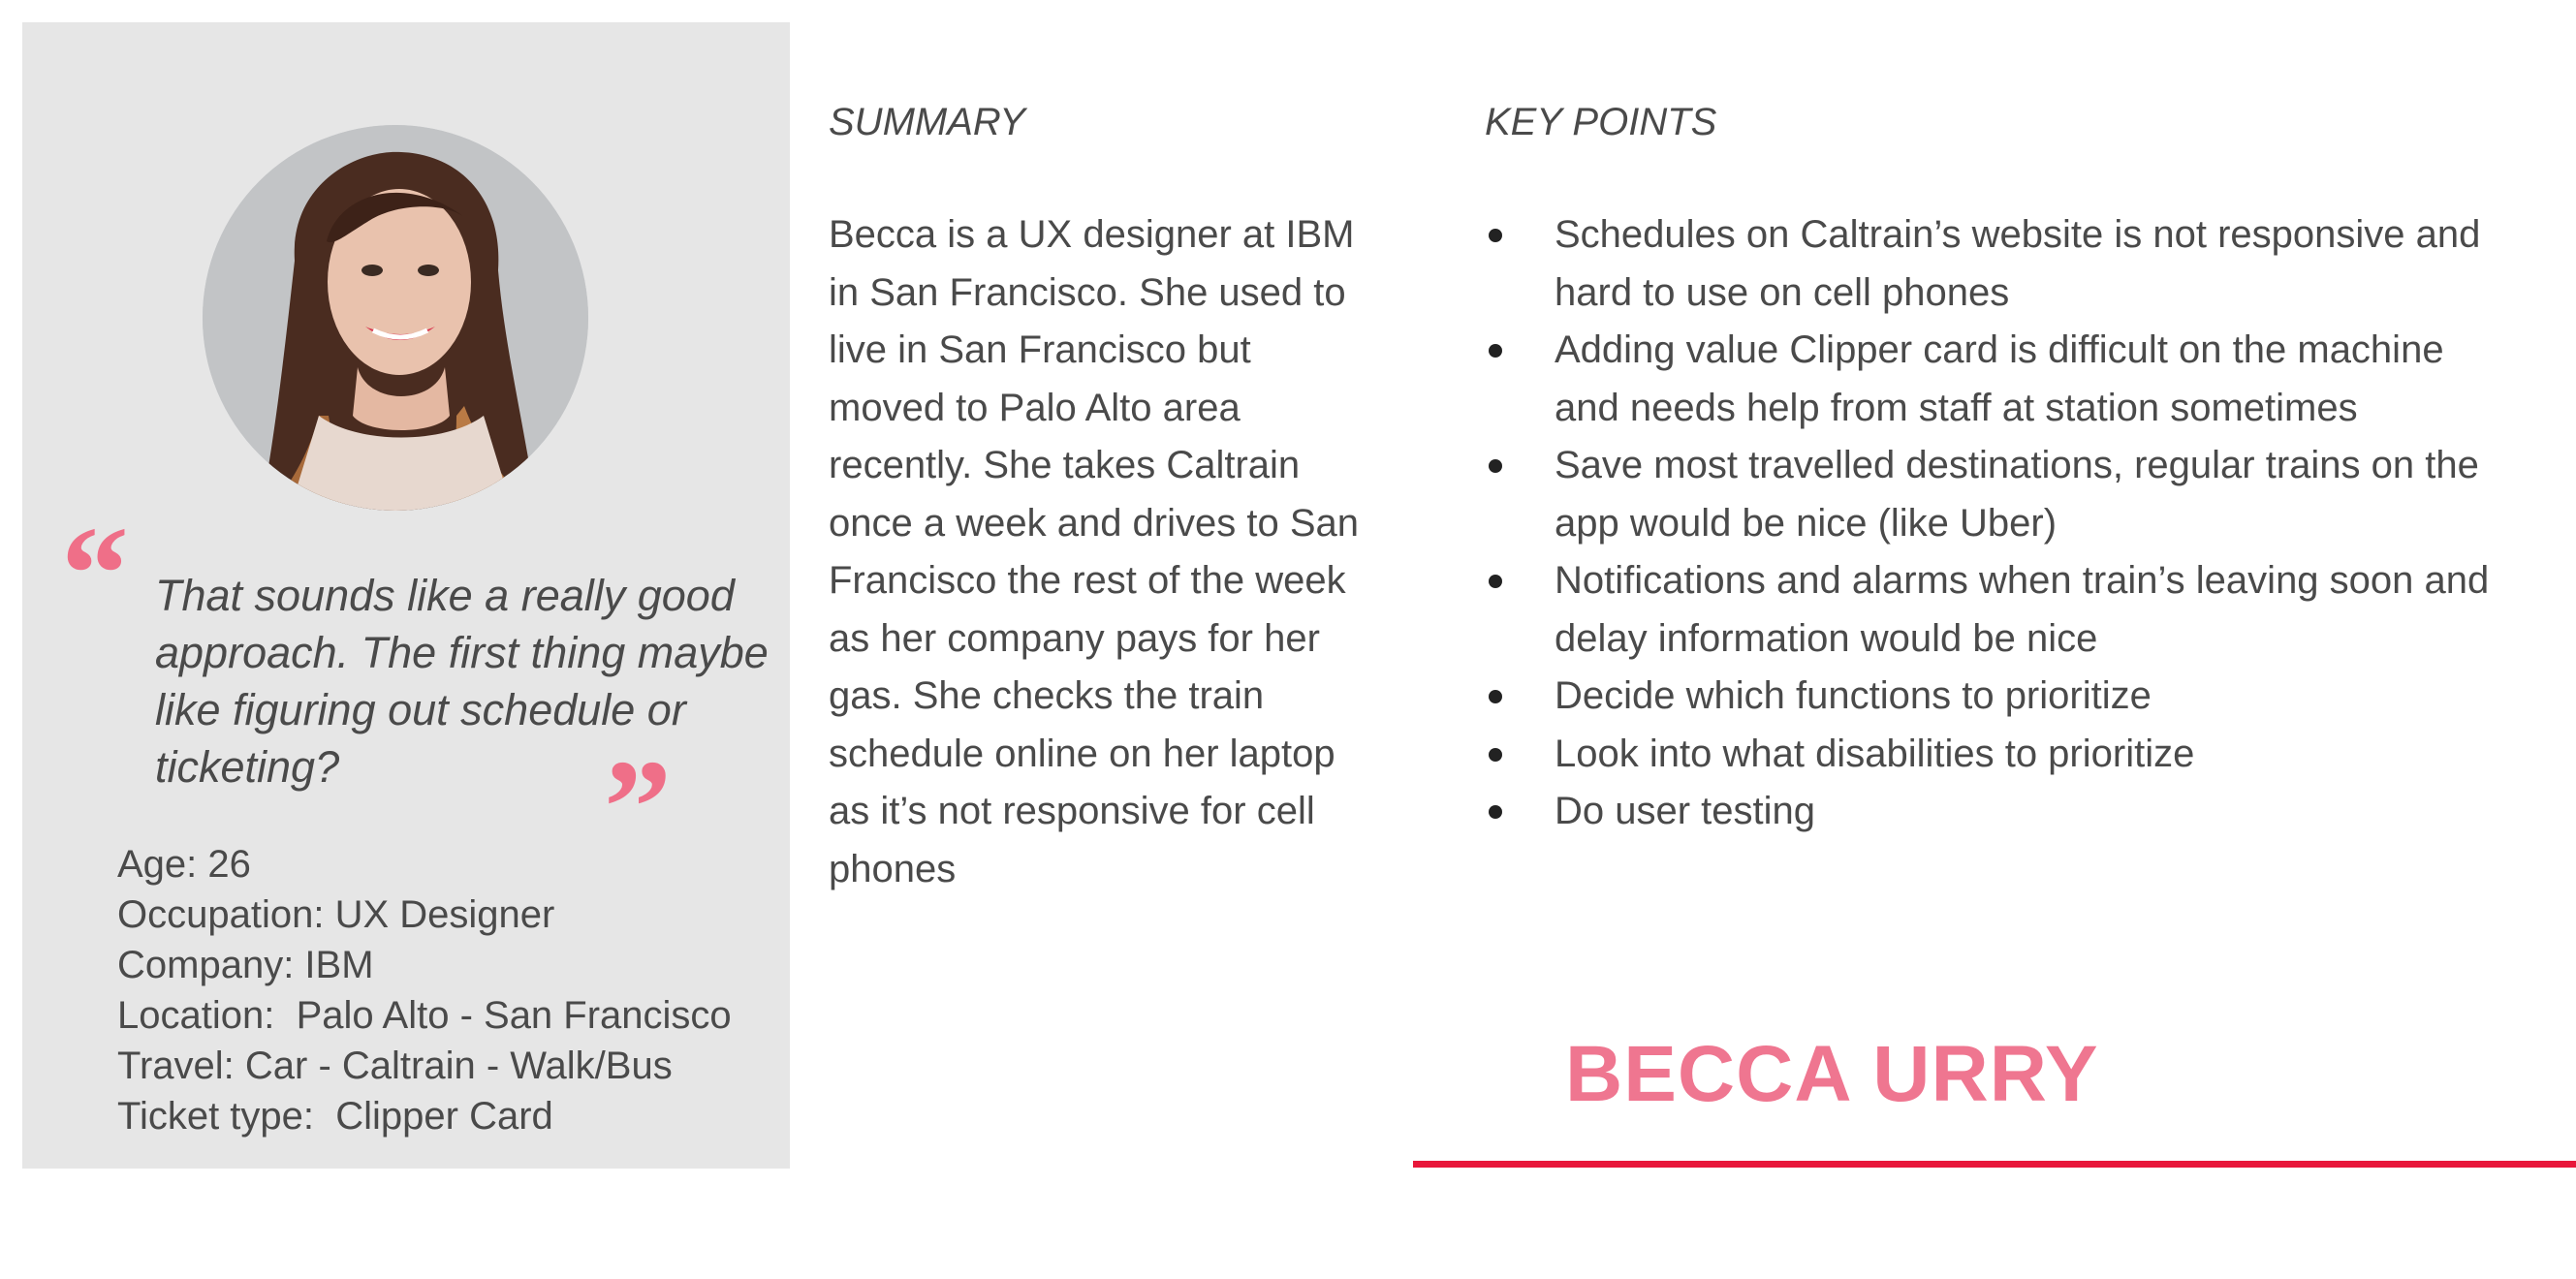  I want to click on persona-name: BECCA URRY, so click(1832, 1074).